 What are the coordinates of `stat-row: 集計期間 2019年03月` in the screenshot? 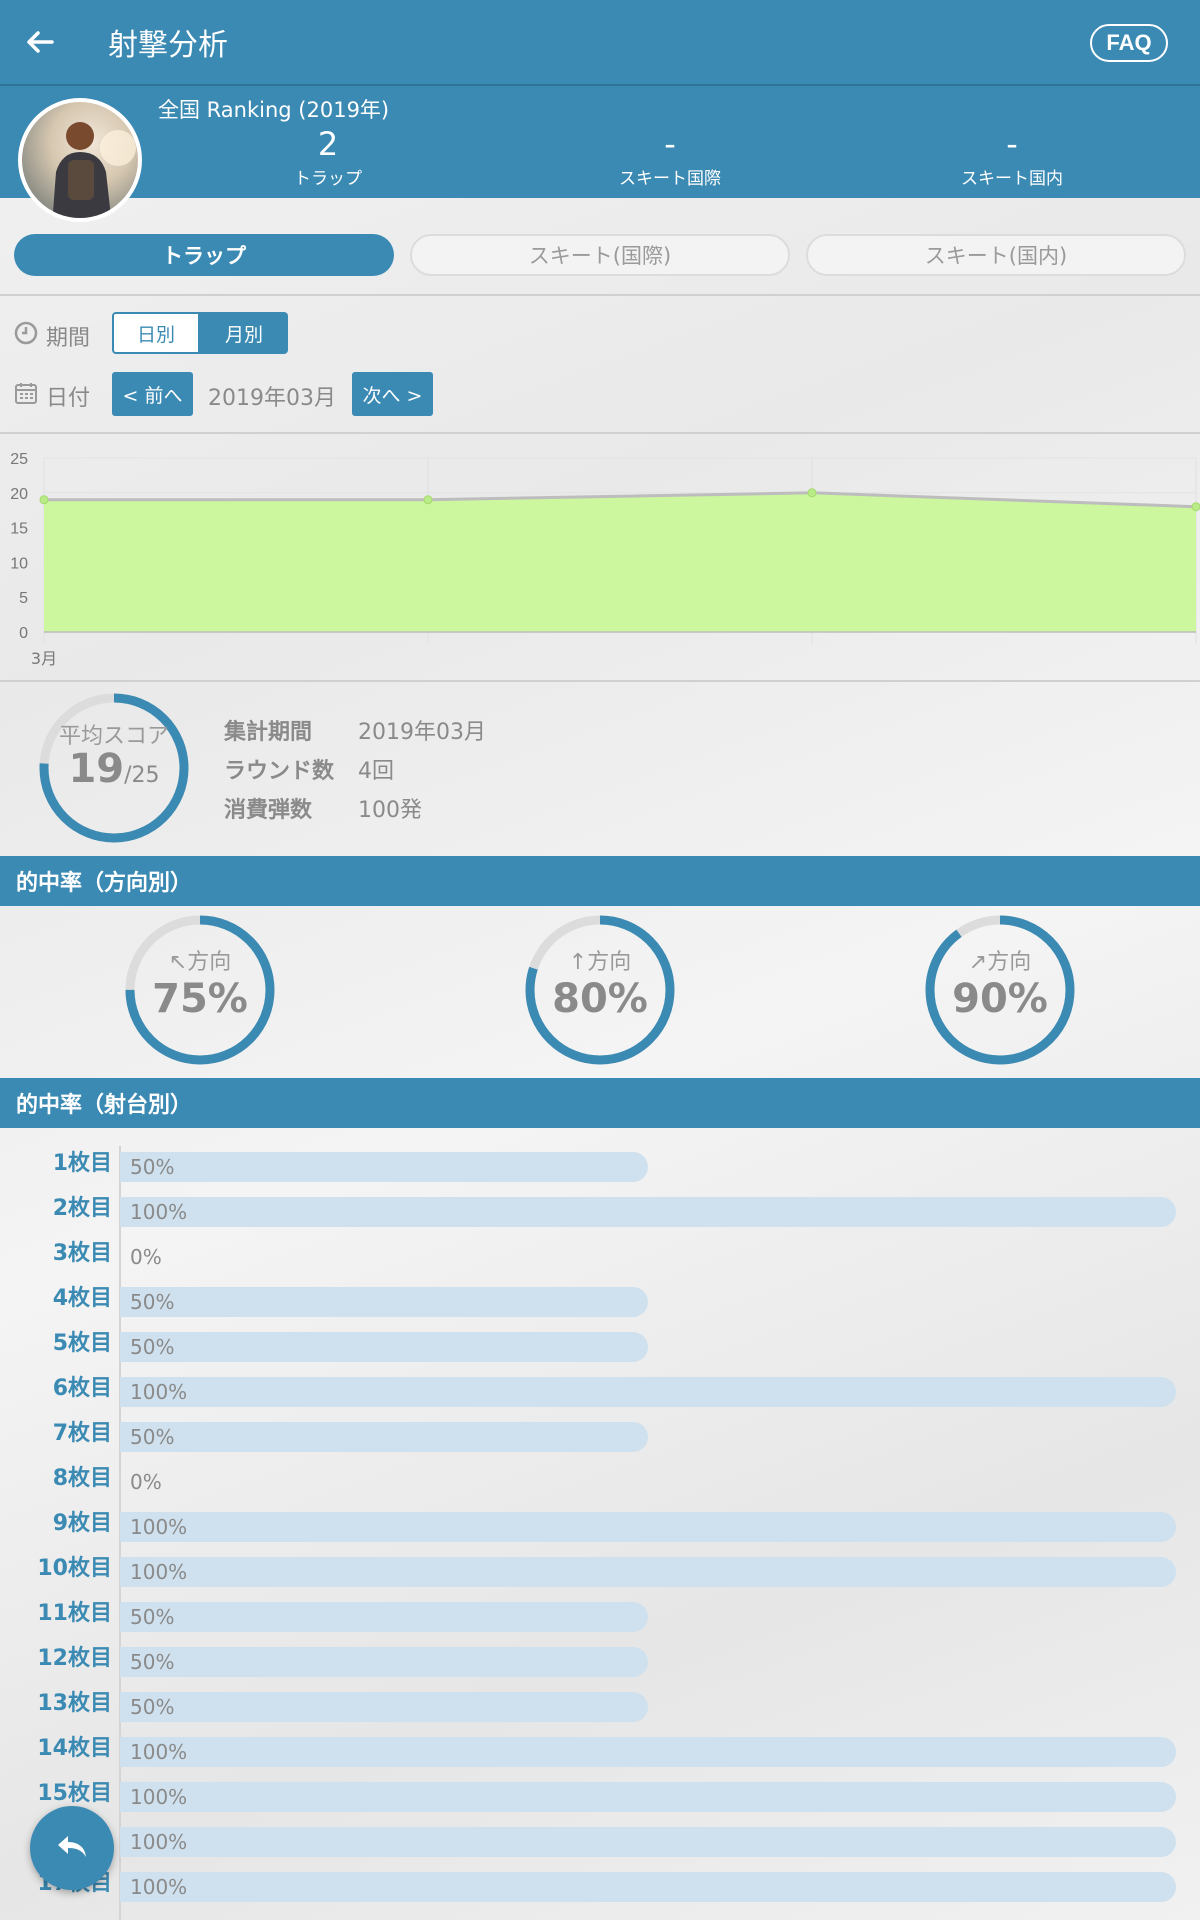 It's located at (355, 729).